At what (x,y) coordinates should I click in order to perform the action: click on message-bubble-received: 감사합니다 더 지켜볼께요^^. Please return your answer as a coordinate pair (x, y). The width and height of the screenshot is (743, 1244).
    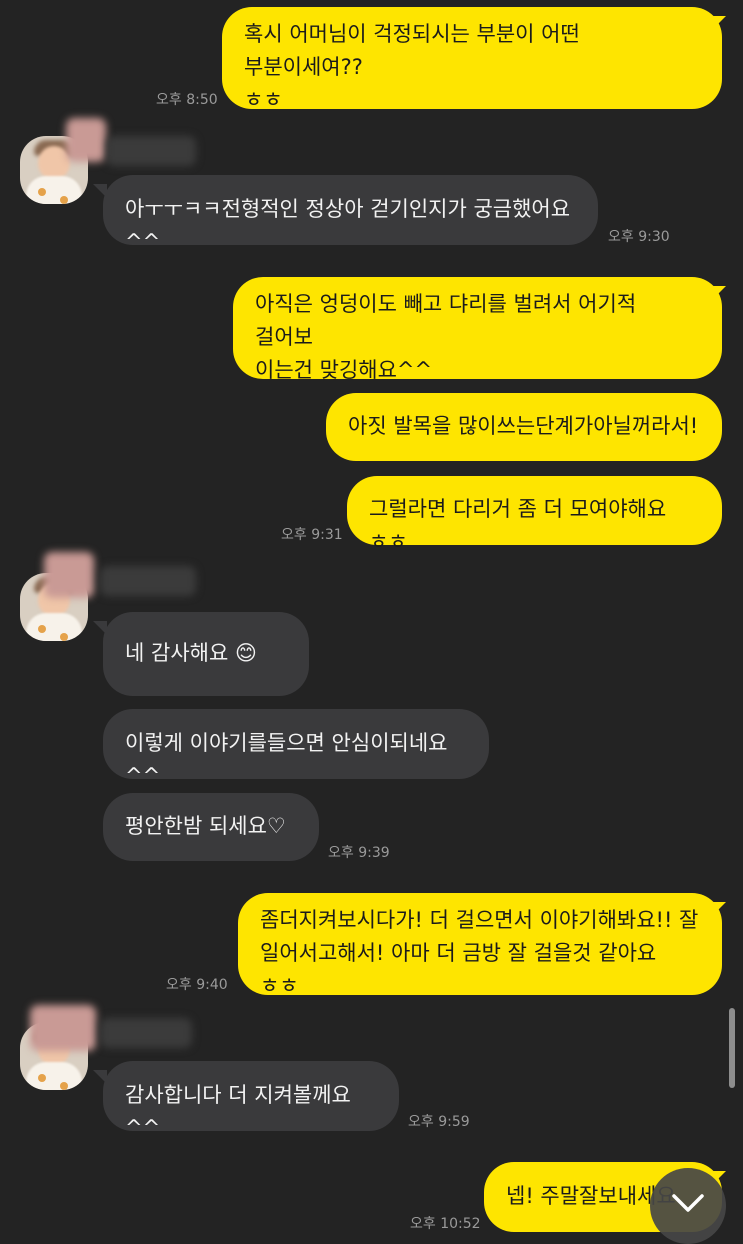
    Looking at the image, I should click on (251, 1100).